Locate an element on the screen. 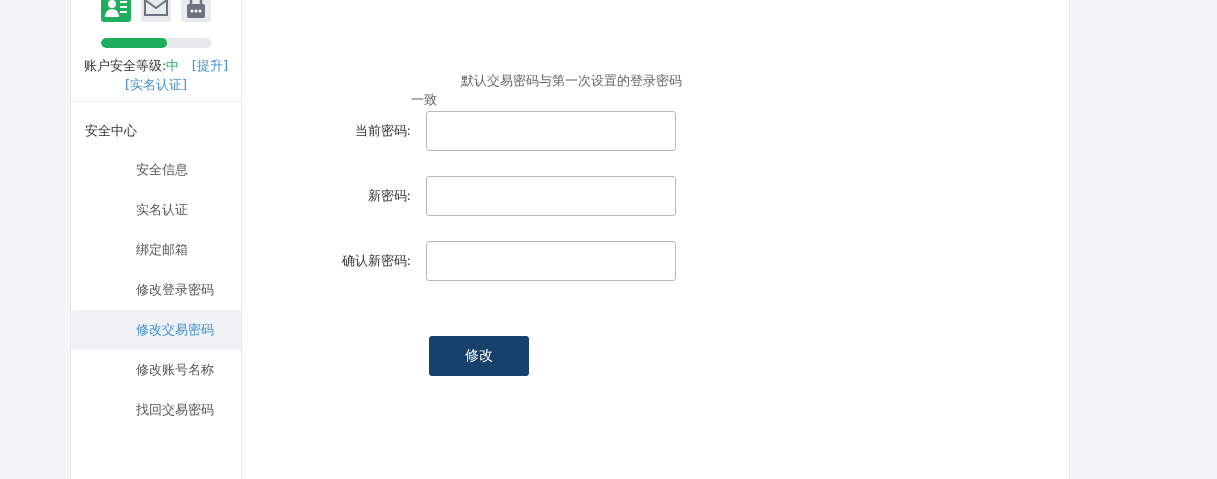  security-level-label: 账户安全等级: is located at coordinates (125, 65).